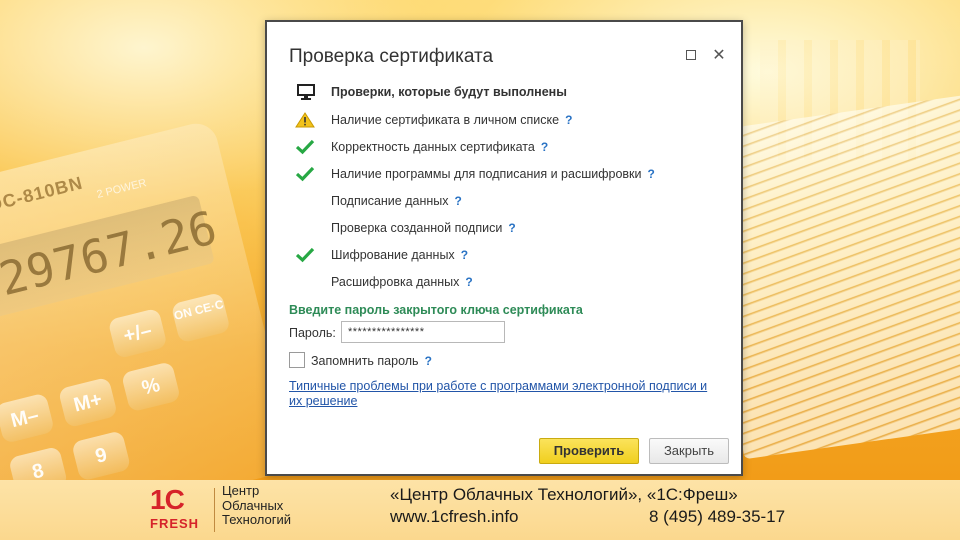 This screenshot has height=540, width=960. Describe the element at coordinates (241, 490) in the screenshot. I see `center-name-line: Центр` at that location.